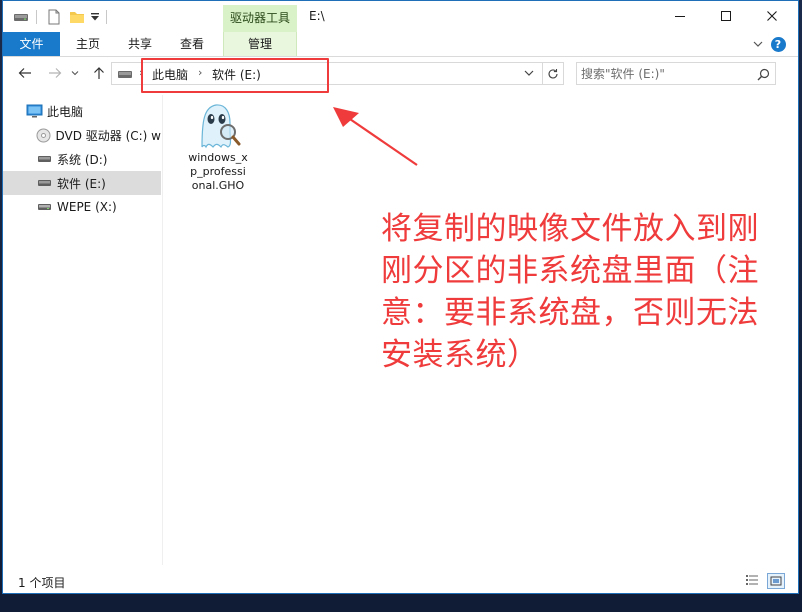  I want to click on computer-icon, so click(34, 111).